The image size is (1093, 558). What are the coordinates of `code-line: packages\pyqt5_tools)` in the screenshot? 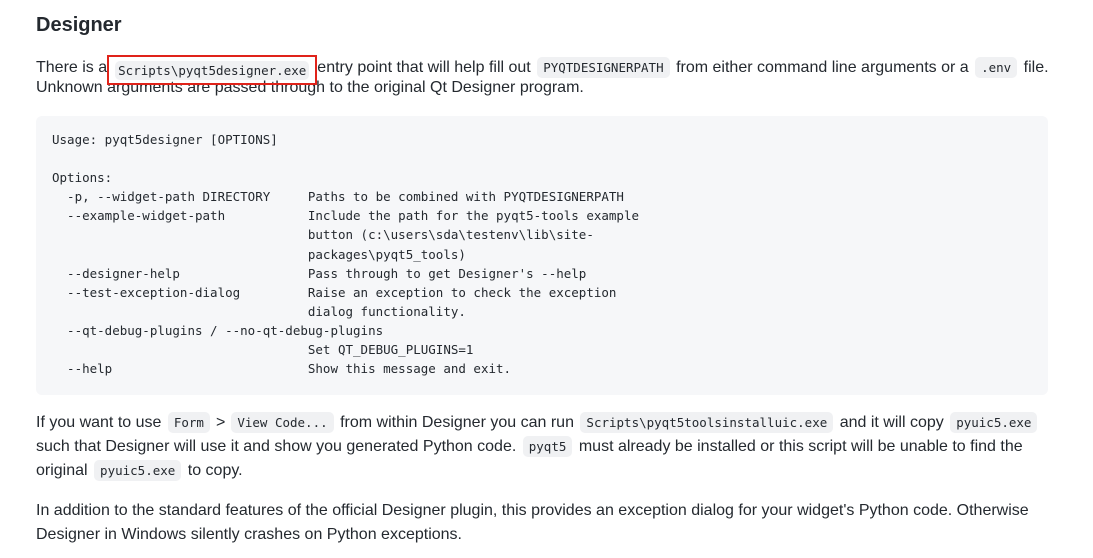 It's located at (259, 254).